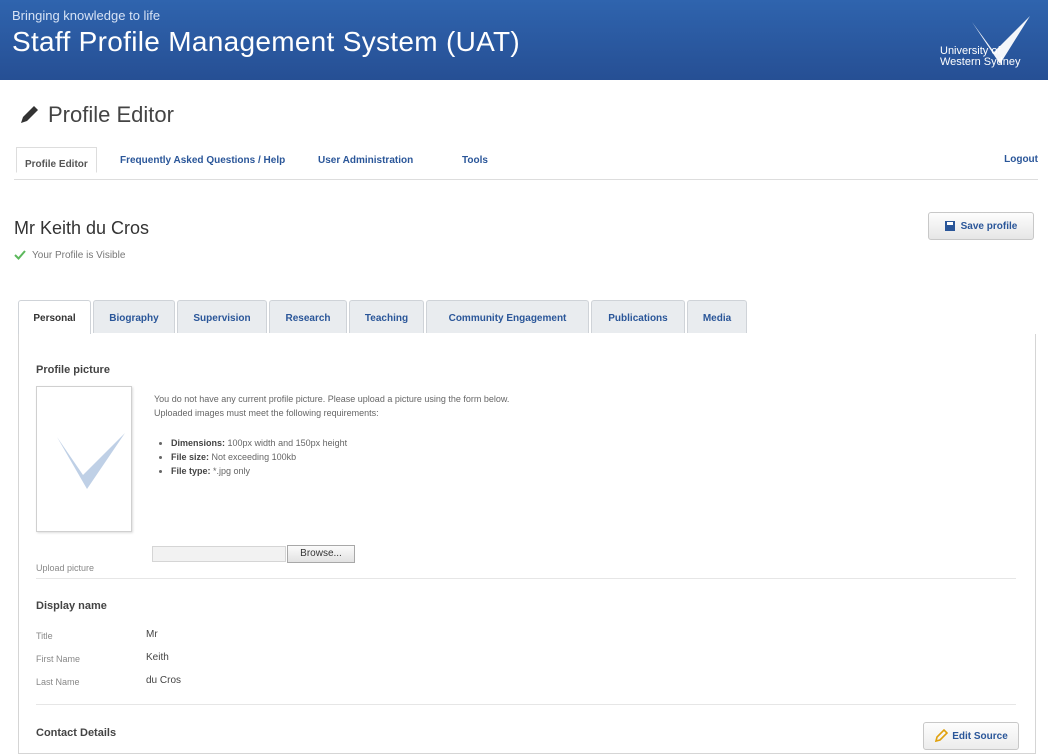  Describe the element at coordinates (386, 316) in the screenshot. I see `tab-teaching: Teaching` at that location.